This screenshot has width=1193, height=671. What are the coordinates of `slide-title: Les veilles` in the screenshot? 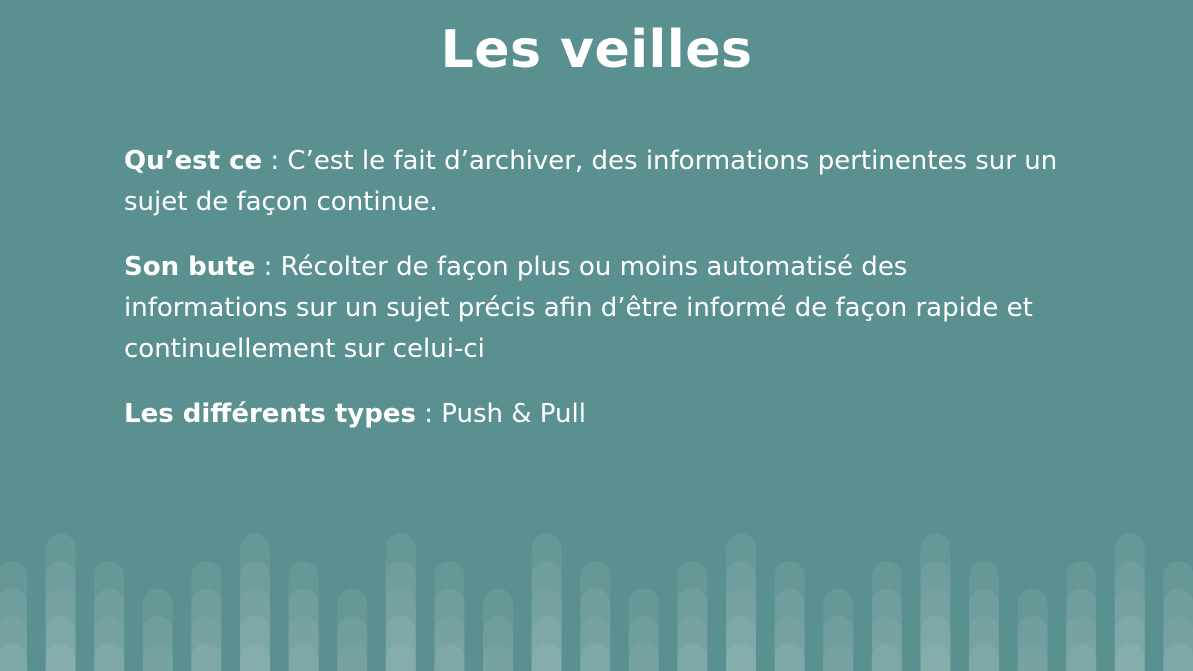 It's located at (596, 50).